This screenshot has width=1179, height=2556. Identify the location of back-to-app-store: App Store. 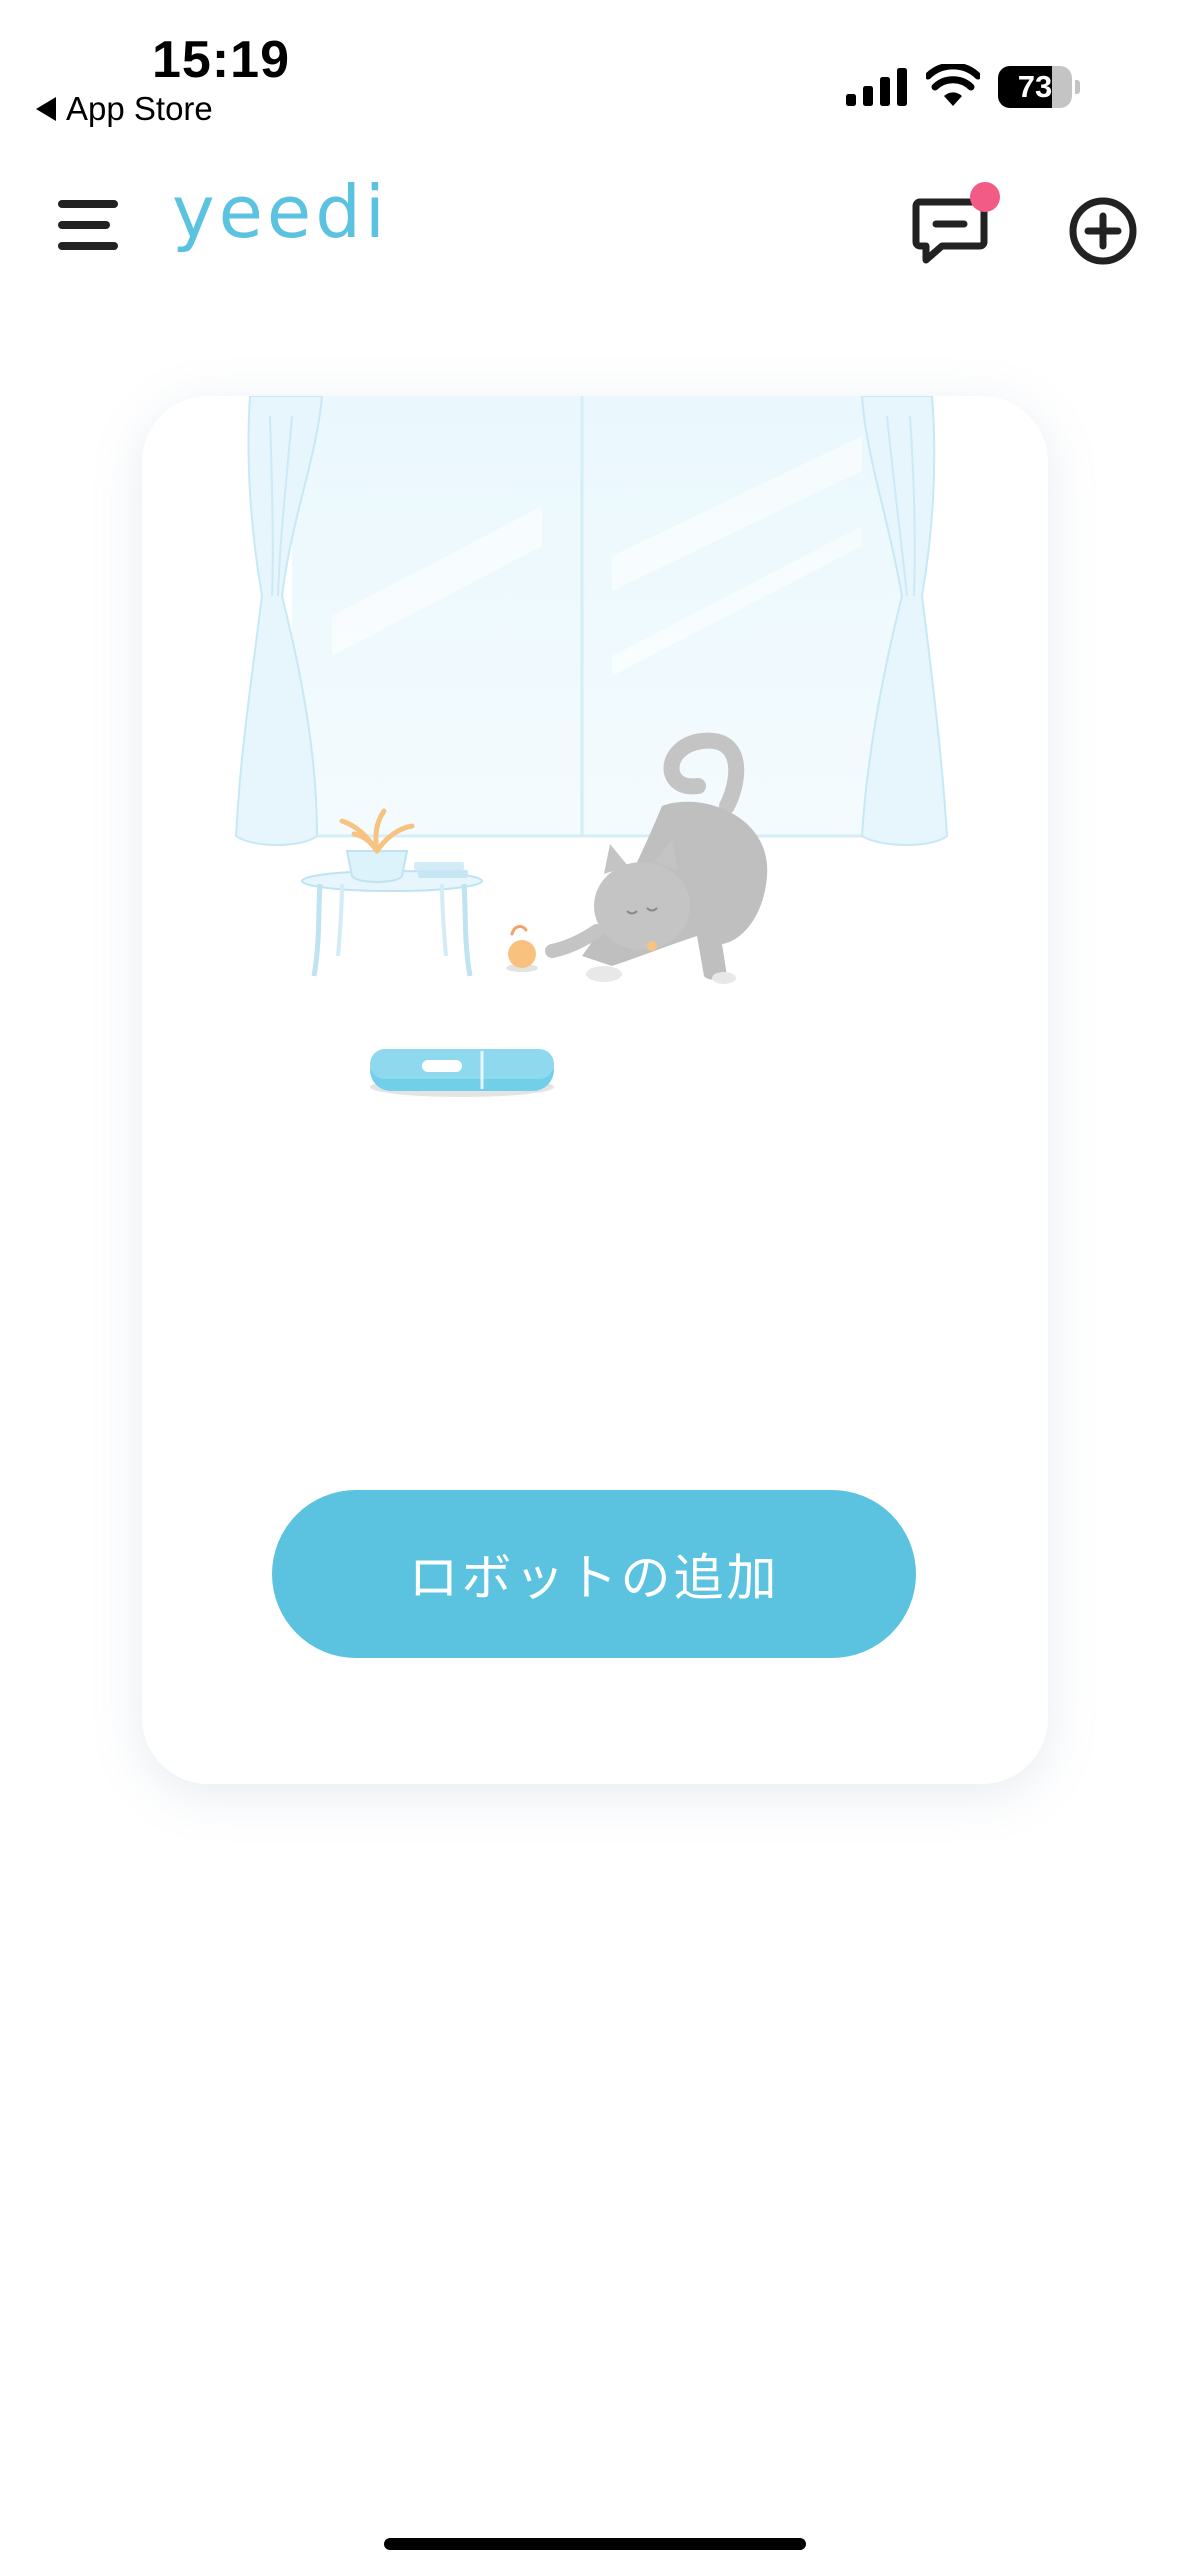
(124, 109).